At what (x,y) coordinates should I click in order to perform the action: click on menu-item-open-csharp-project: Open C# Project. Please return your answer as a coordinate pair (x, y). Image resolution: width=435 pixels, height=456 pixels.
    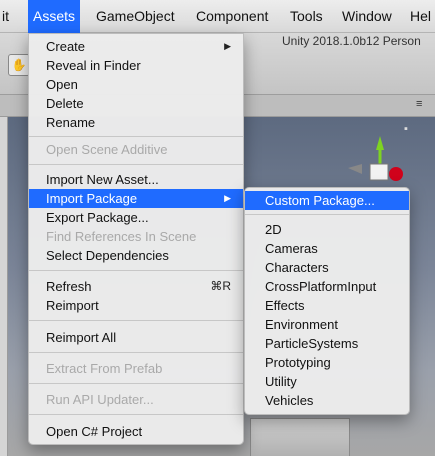
    Looking at the image, I should click on (136, 431).